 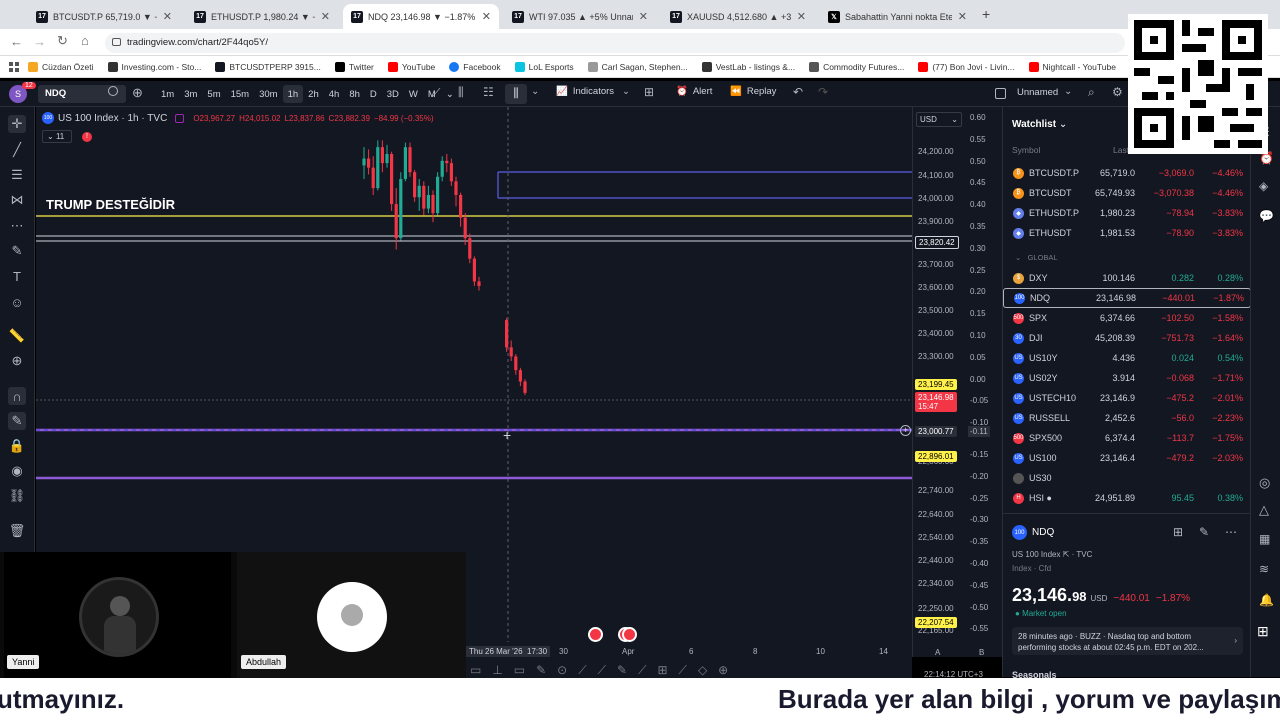 What do you see at coordinates (798, 92) in the screenshot?
I see `undo-icon: ↶` at bounding box center [798, 92].